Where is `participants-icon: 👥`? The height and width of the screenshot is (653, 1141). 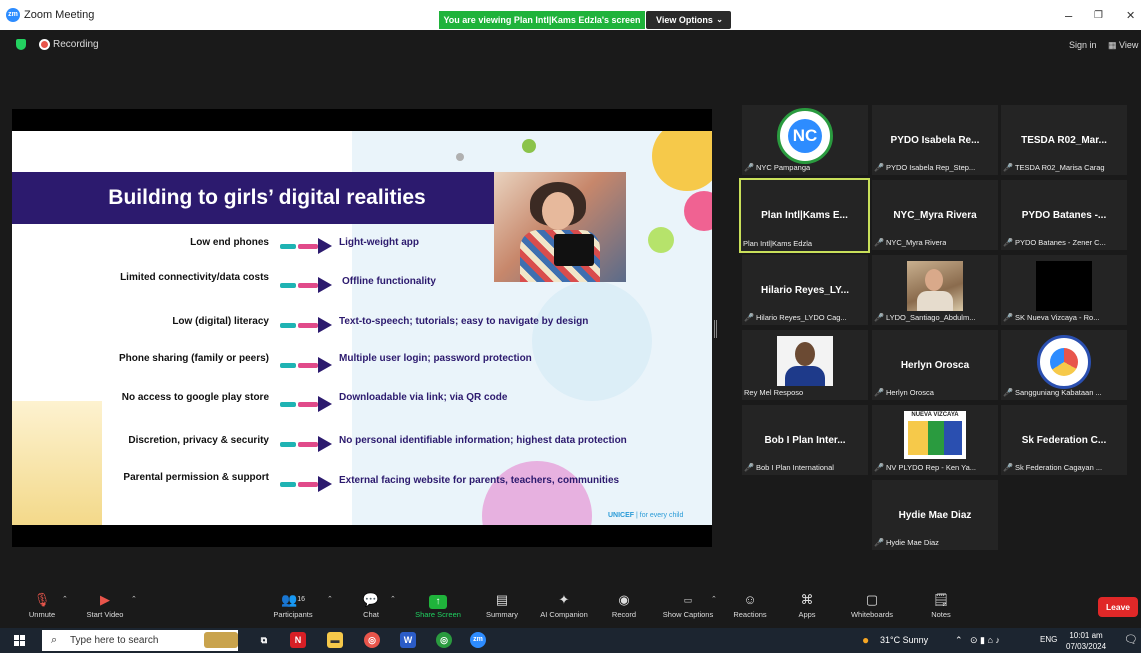 participants-icon: 👥 is located at coordinates (289, 599).